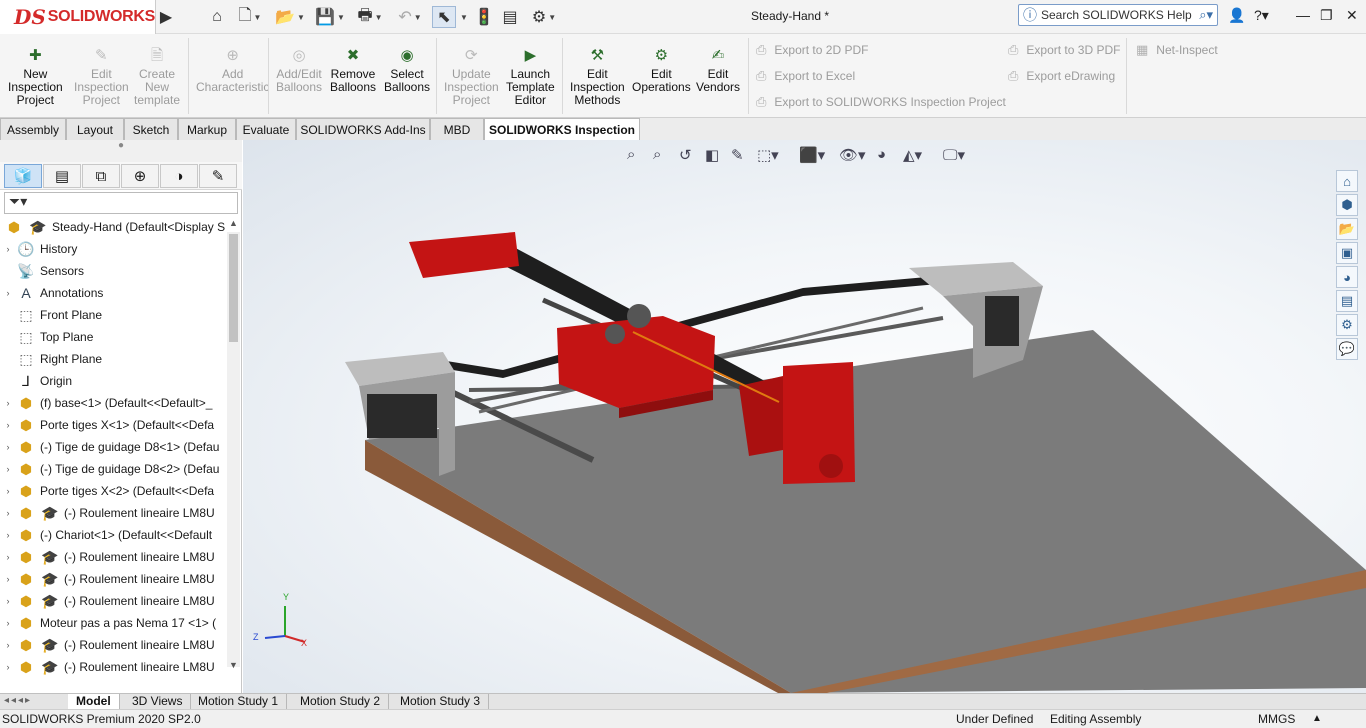 This screenshot has height=728, width=1366. Describe the element at coordinates (1061, 76) in the screenshot. I see `export-edrawing-button: ⎙ Export eDrawing` at that location.